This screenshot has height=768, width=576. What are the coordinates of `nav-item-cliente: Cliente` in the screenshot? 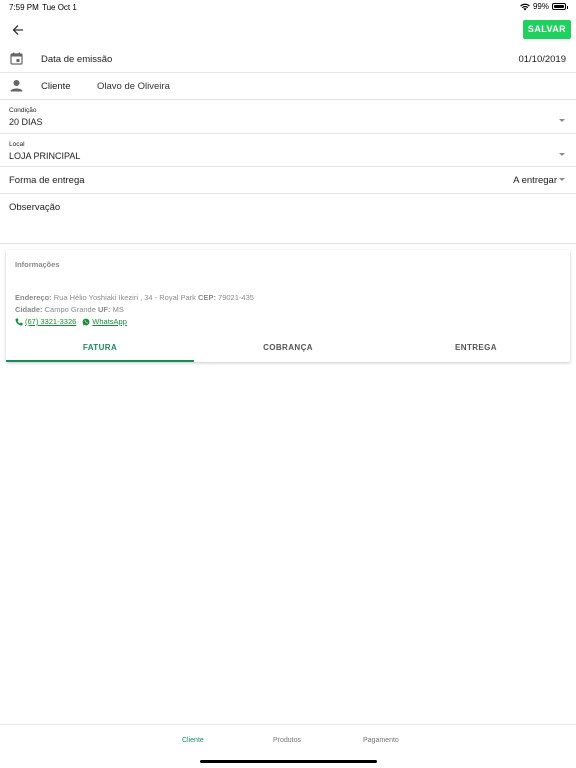 It's located at (193, 740).